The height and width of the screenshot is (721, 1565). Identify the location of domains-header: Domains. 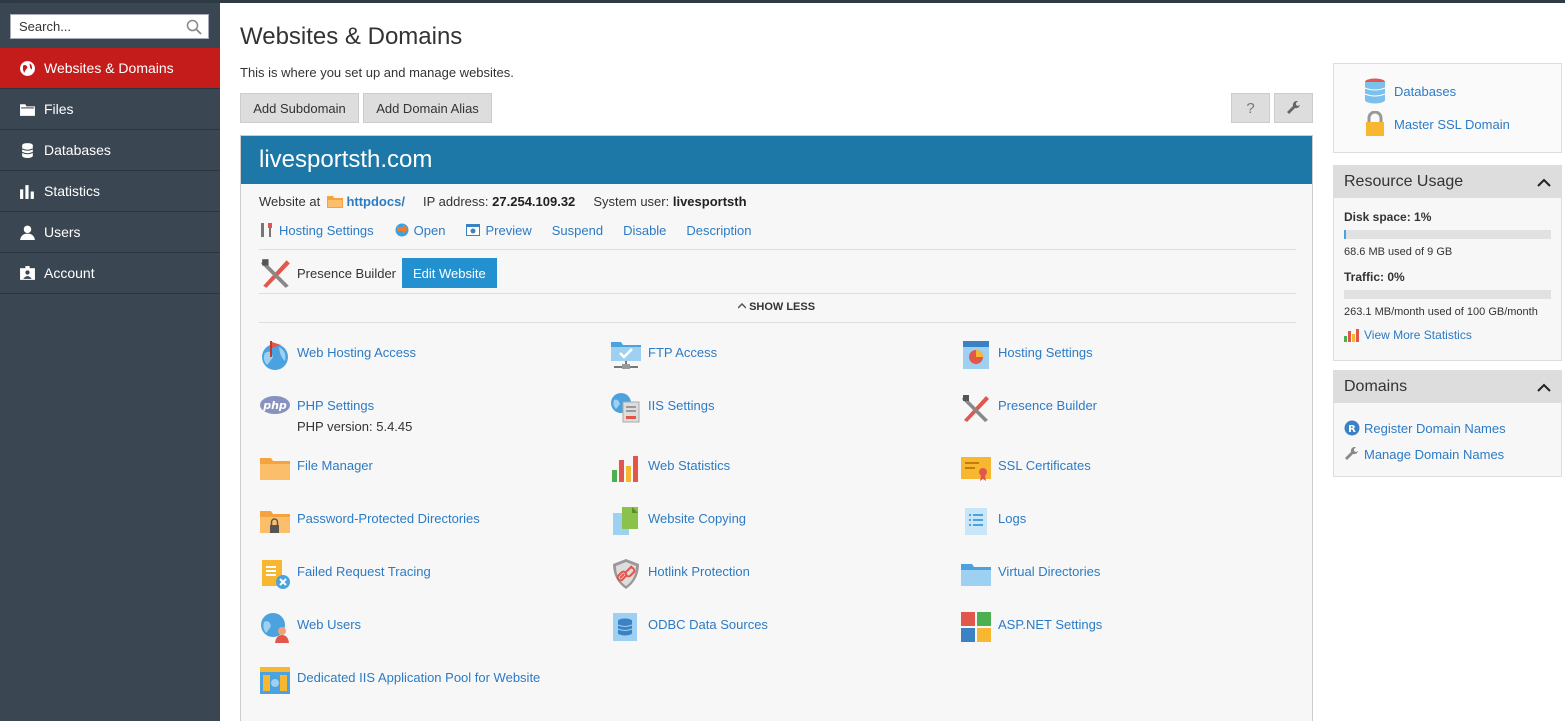
(1447, 387).